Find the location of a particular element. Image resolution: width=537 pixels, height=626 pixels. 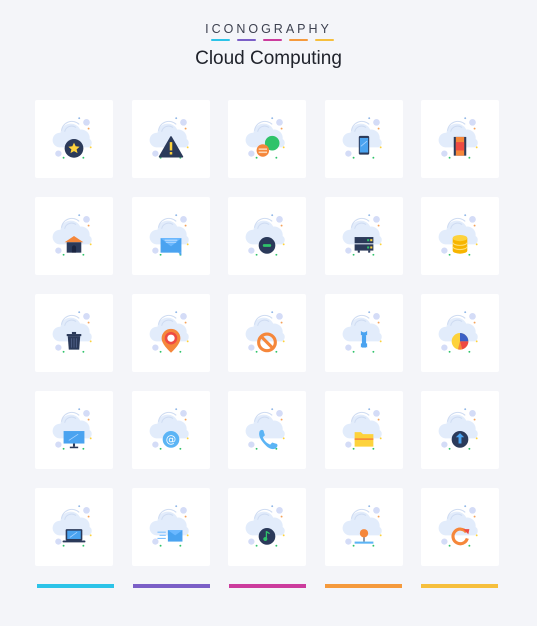

cloud-analytics-icon is located at coordinates (458, 332).